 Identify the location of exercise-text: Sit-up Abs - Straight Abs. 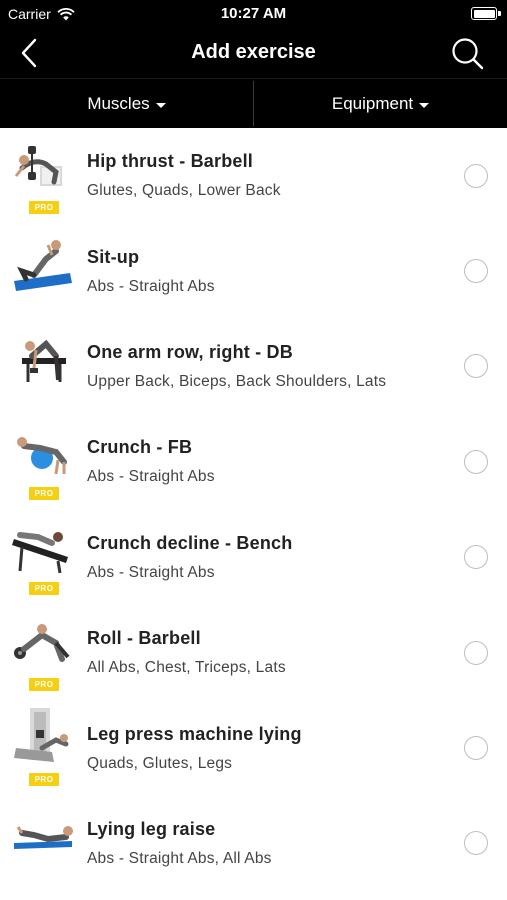
(297, 271).